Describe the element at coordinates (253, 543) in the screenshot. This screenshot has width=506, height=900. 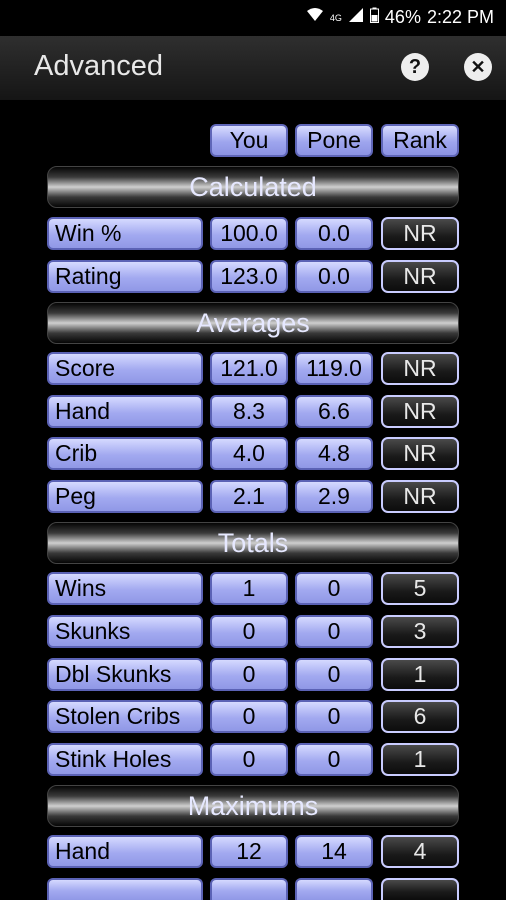
I see `section-header-totals: Totals` at that location.